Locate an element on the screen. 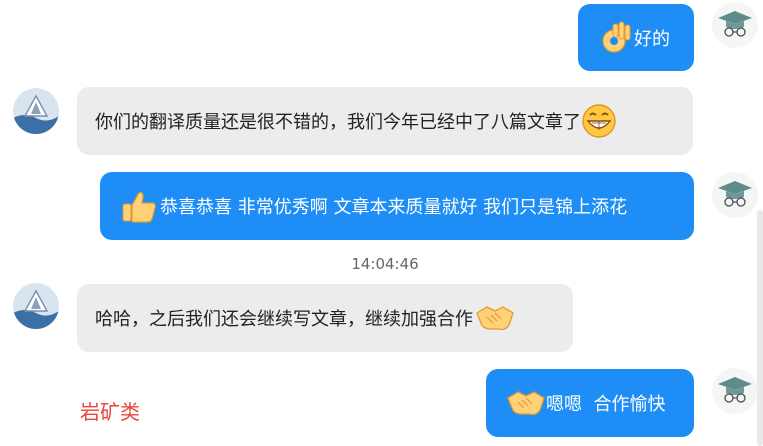 This screenshot has width=763, height=446. message-bubble-self: 恭喜恭喜 非常优秀啊 文章本来质量就好 我们只是锦上添花 is located at coordinates (397, 206).